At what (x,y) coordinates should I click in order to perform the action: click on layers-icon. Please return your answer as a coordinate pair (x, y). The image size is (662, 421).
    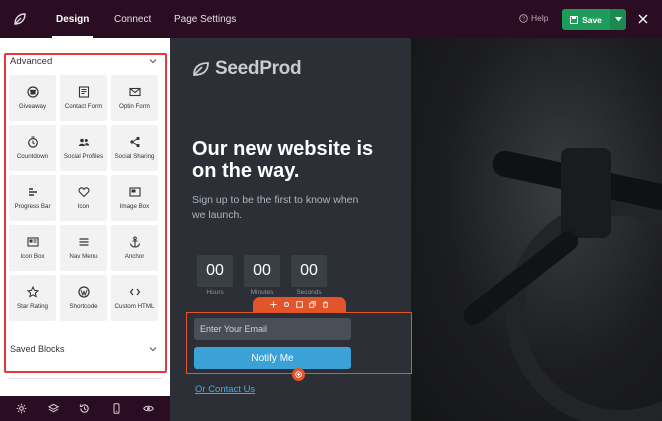
    Looking at the image, I should click on (53, 408).